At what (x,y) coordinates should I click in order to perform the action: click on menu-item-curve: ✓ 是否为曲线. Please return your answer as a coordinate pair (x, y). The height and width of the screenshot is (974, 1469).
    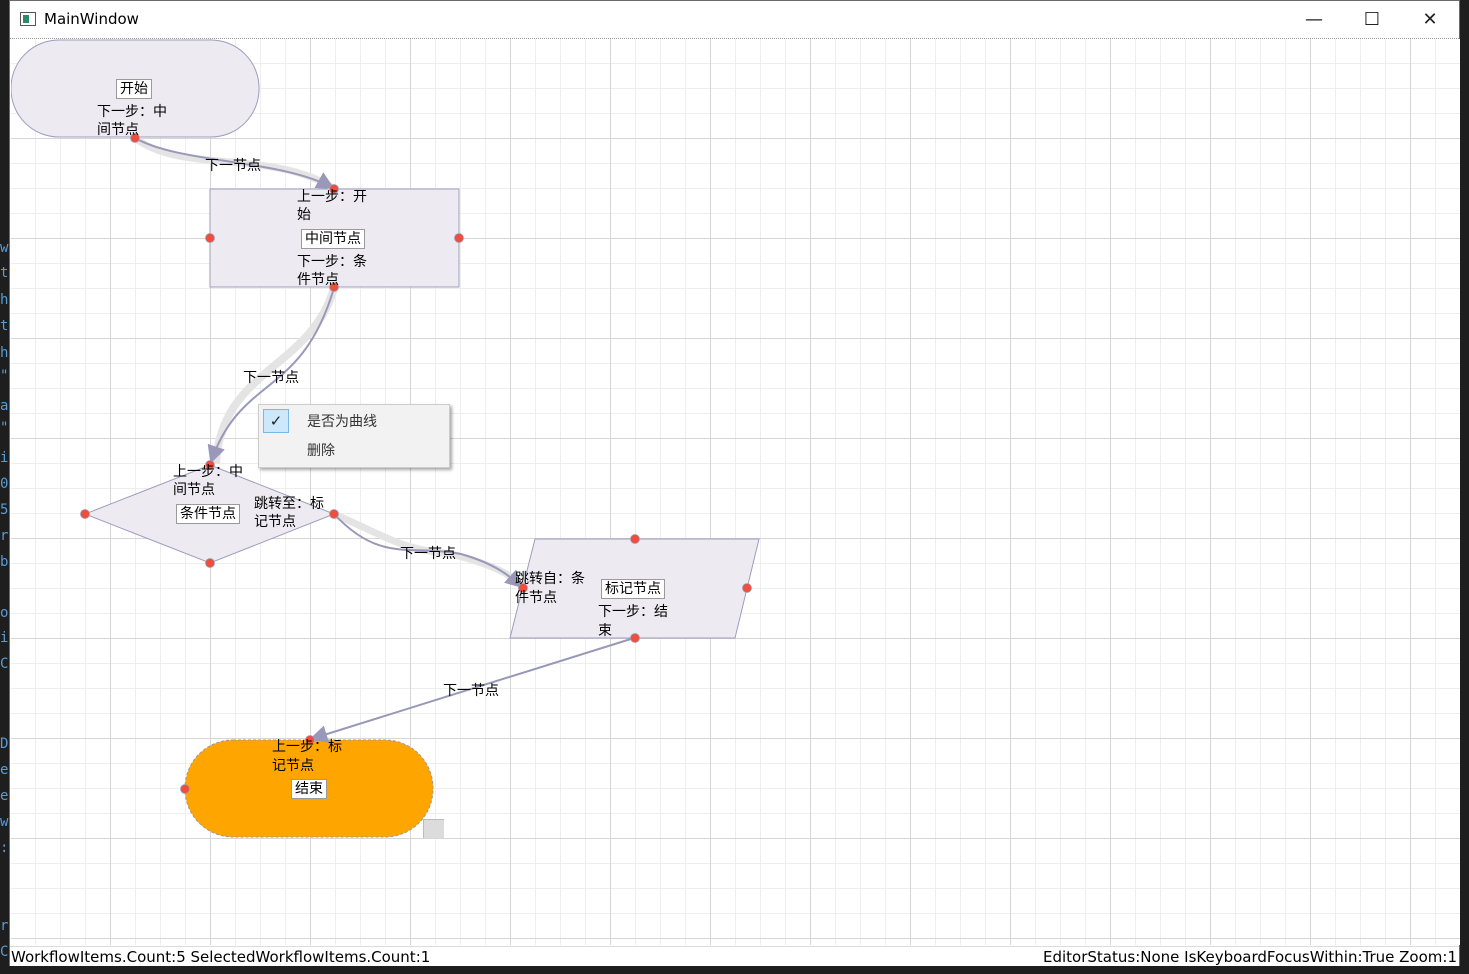
    Looking at the image, I should click on (354, 420).